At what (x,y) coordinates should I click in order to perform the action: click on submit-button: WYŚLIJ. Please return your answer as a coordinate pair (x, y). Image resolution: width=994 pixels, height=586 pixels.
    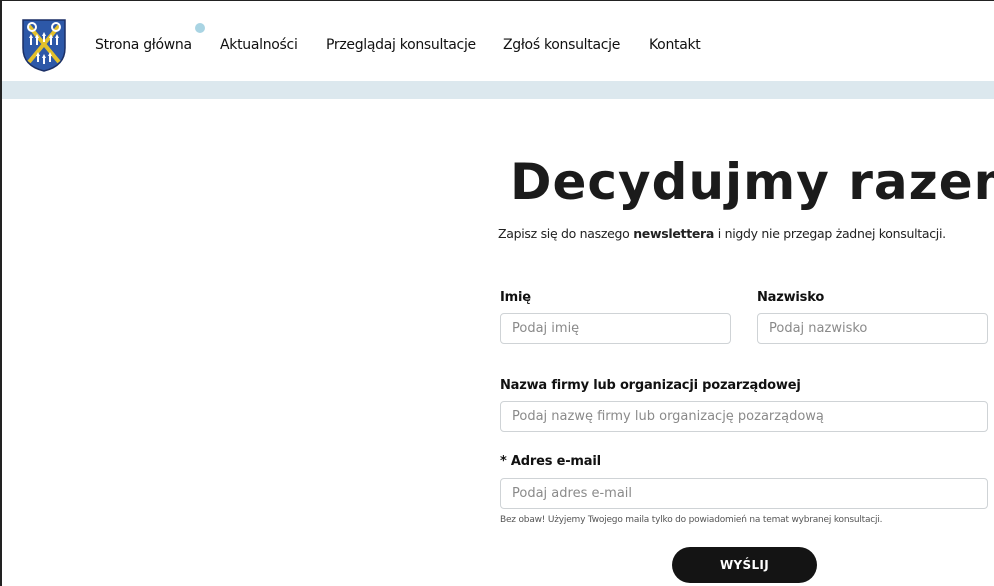
    Looking at the image, I should click on (744, 565).